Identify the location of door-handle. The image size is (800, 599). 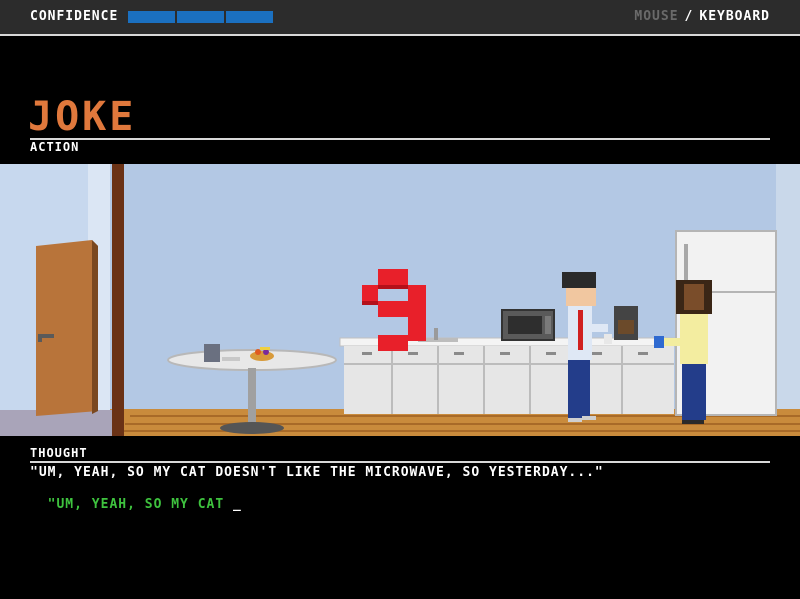
(47, 336).